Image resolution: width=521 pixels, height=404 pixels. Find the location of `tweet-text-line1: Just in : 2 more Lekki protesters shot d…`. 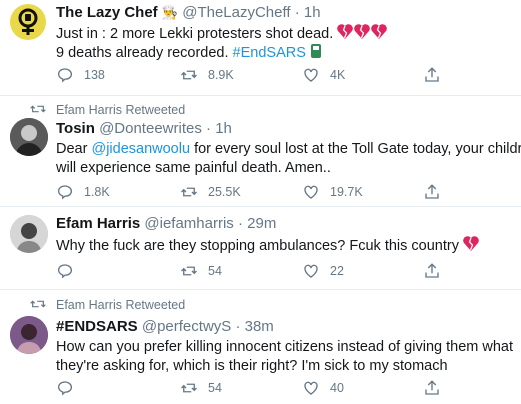

tweet-text-line1: Just in : 2 more Lekki protesters shot d… is located at coordinates (195, 34).